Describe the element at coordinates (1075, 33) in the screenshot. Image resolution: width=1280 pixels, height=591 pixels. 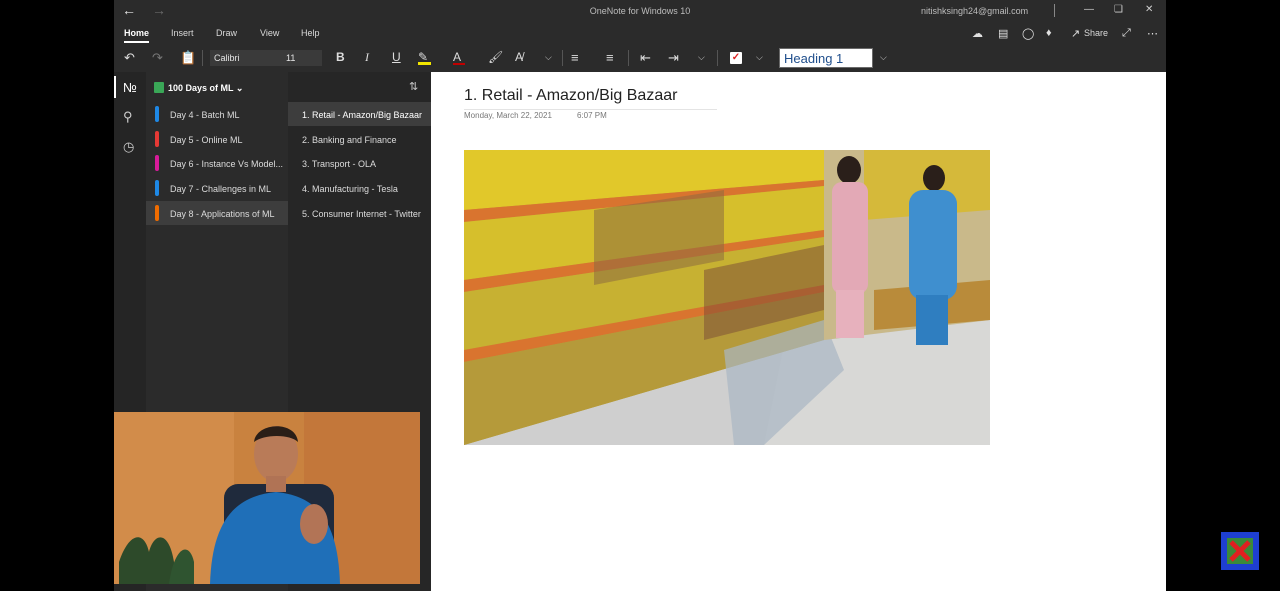
I see `share-icon: ↗` at that location.